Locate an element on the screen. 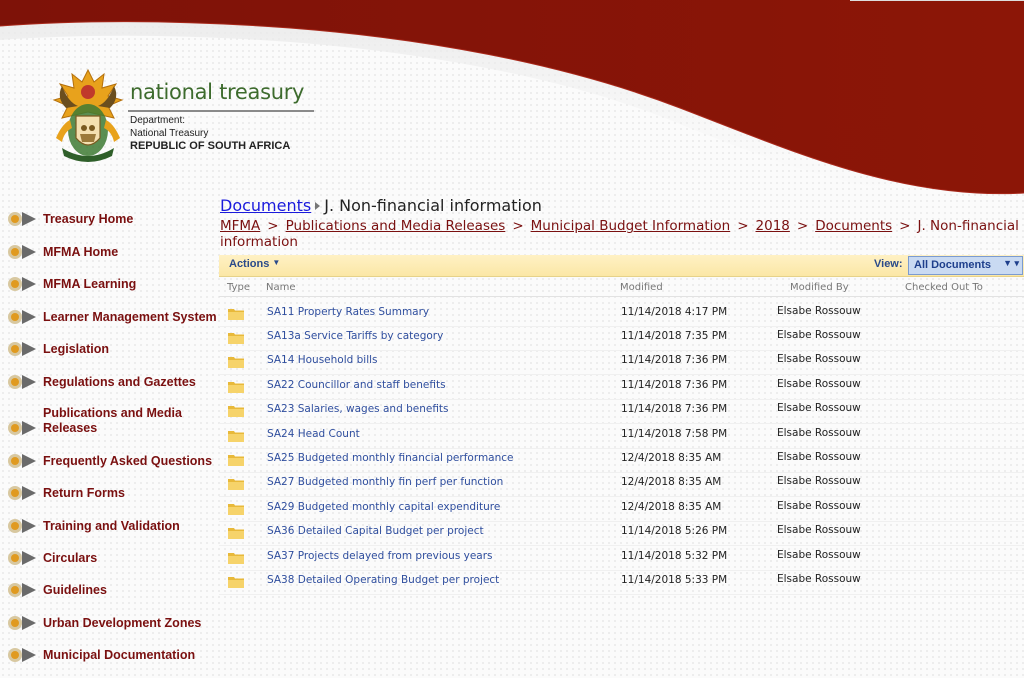 This screenshot has width=1024, height=678. actions-menu-button: Actions ▼ is located at coordinates (254, 264).